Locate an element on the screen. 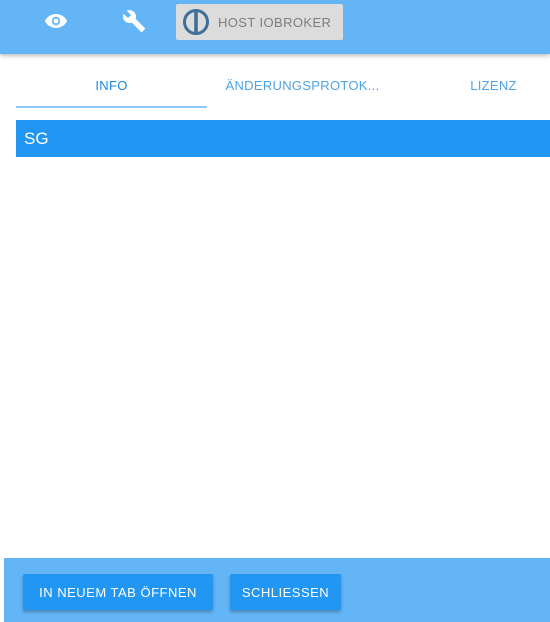  host-selector: HOST IOBROKER is located at coordinates (259, 22).